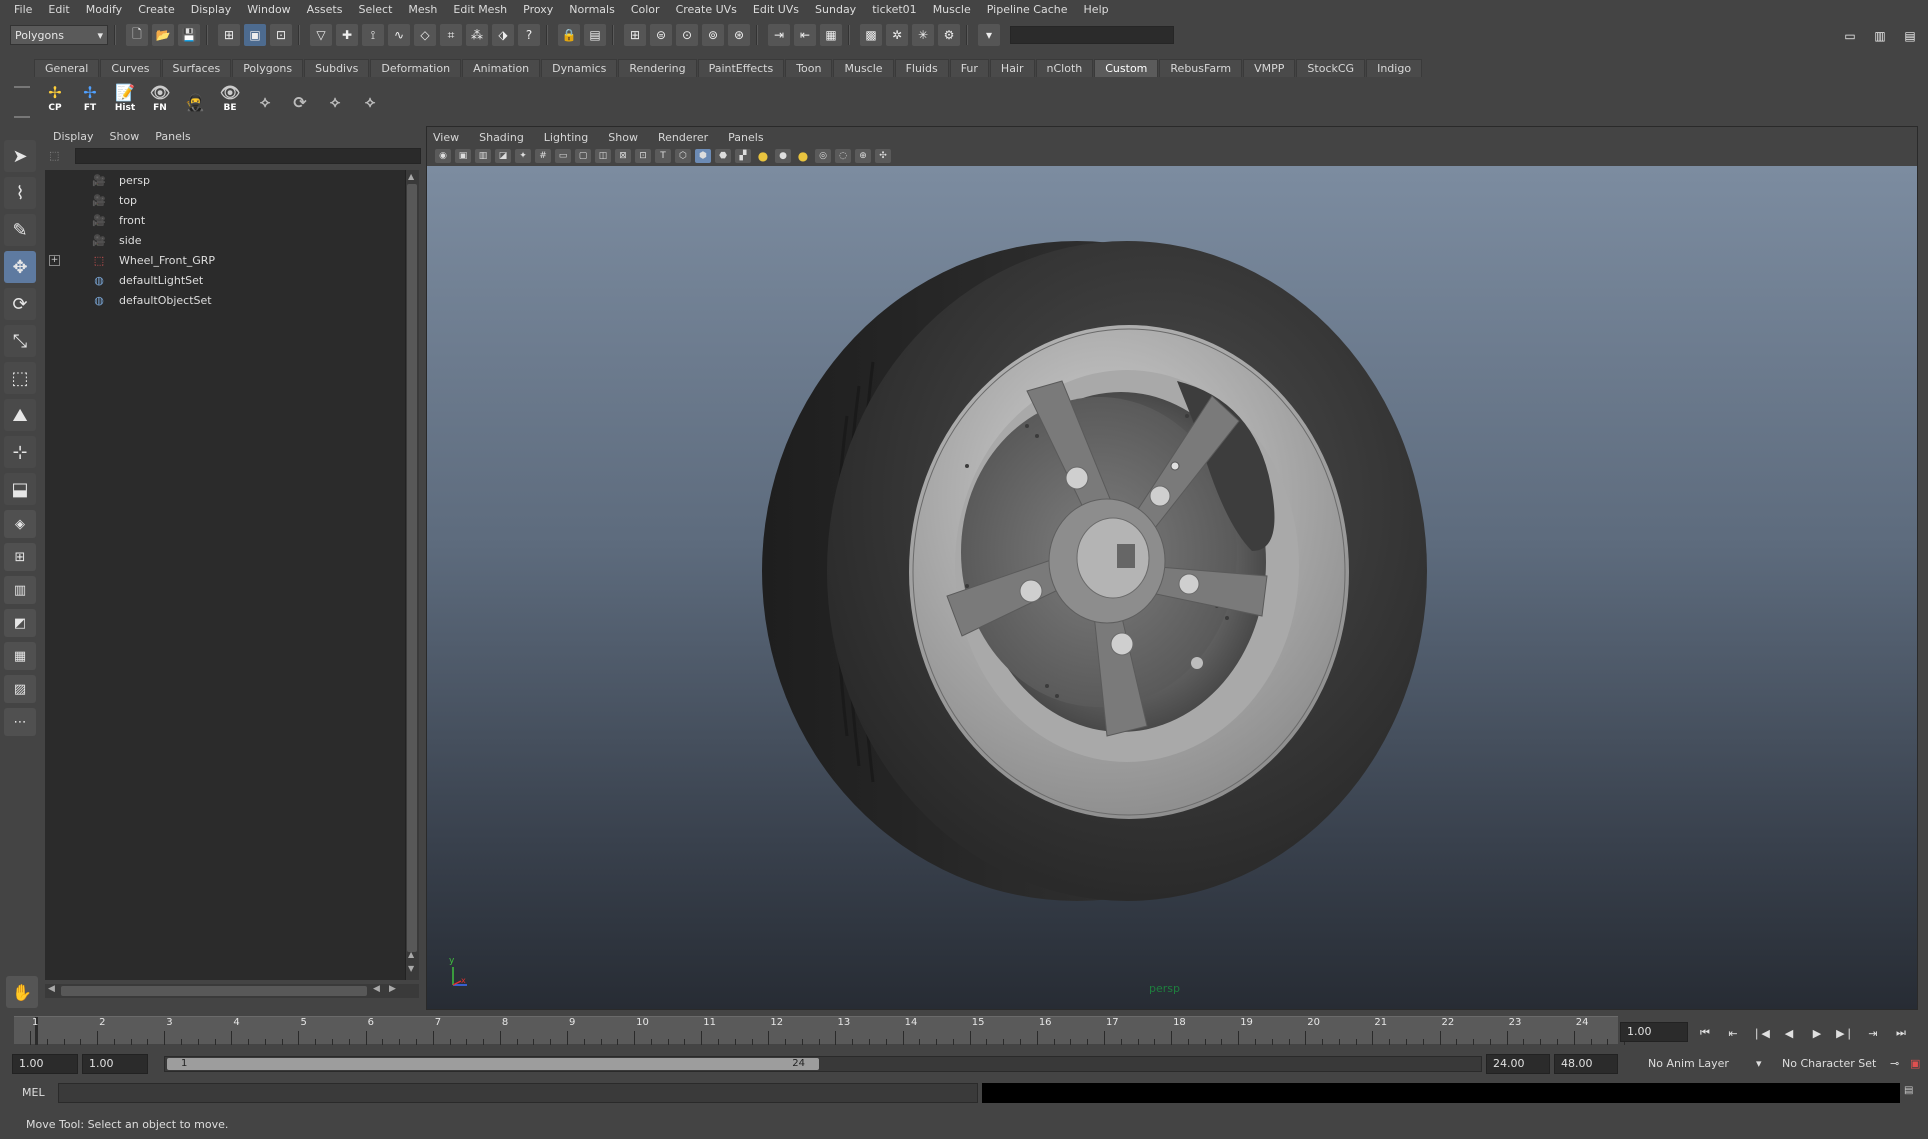 The width and height of the screenshot is (1928, 1139). What do you see at coordinates (645, 10) in the screenshot?
I see `menu-color: Color` at bounding box center [645, 10].